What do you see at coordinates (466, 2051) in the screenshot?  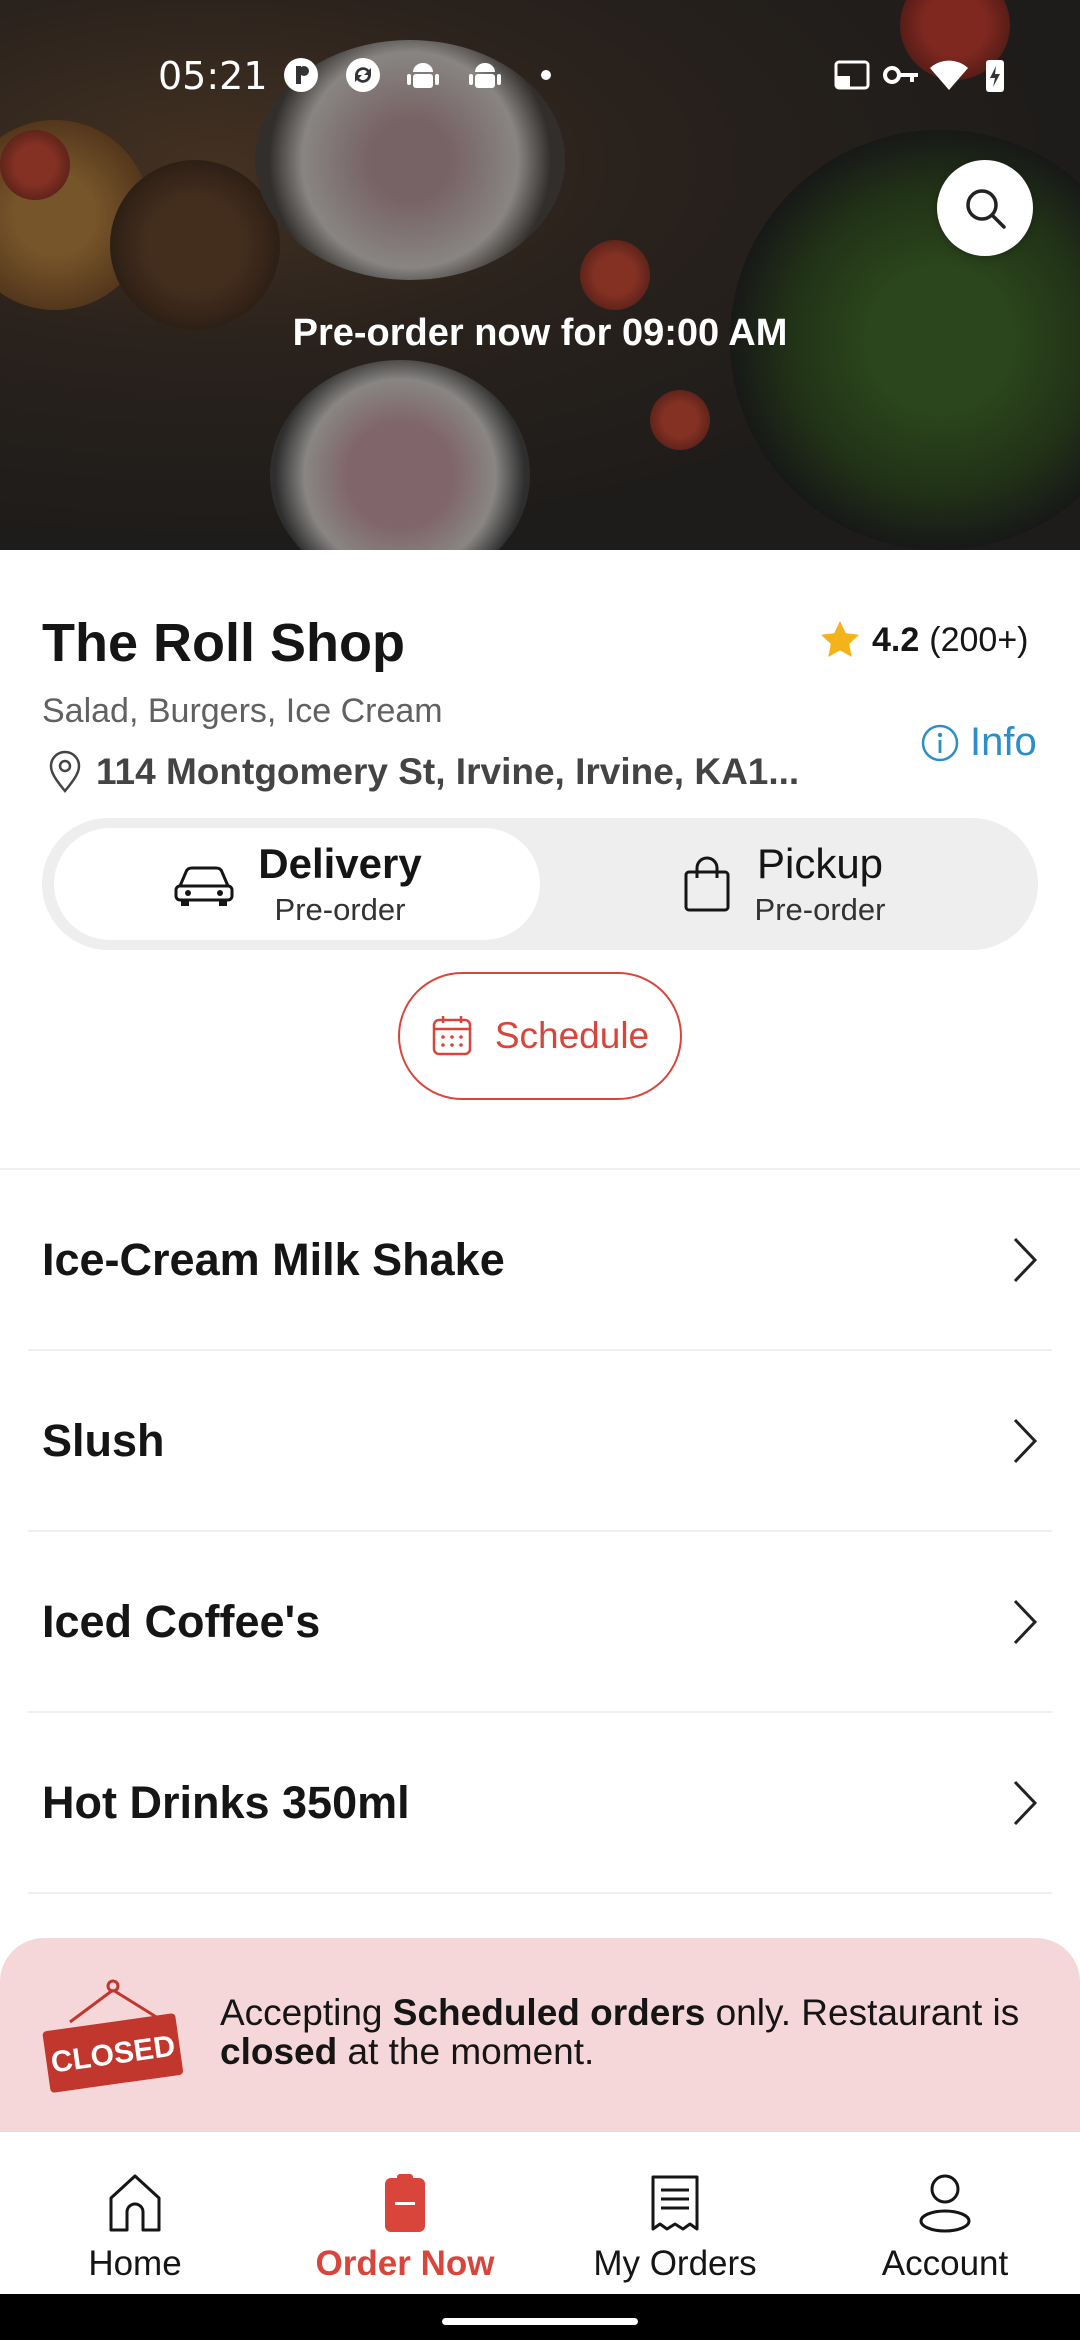 I see `closed-message-part: at the moment.` at bounding box center [466, 2051].